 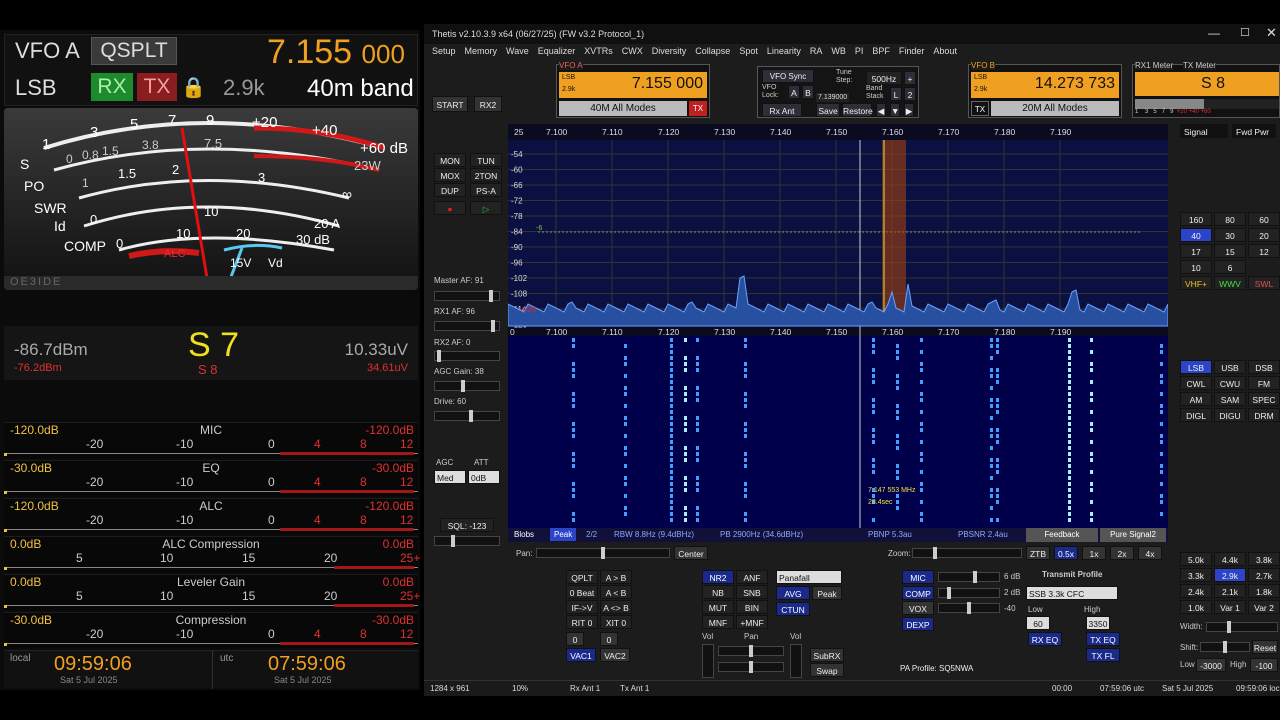 I want to click on shift-slider, so click(x=1225, y=647).